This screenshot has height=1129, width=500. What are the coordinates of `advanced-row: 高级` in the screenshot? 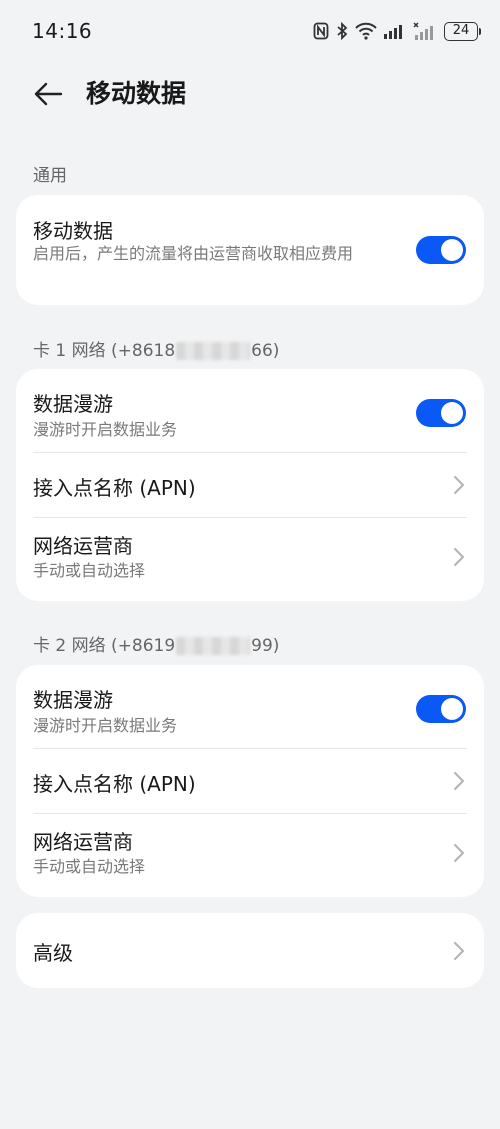 It's located at (250, 950).